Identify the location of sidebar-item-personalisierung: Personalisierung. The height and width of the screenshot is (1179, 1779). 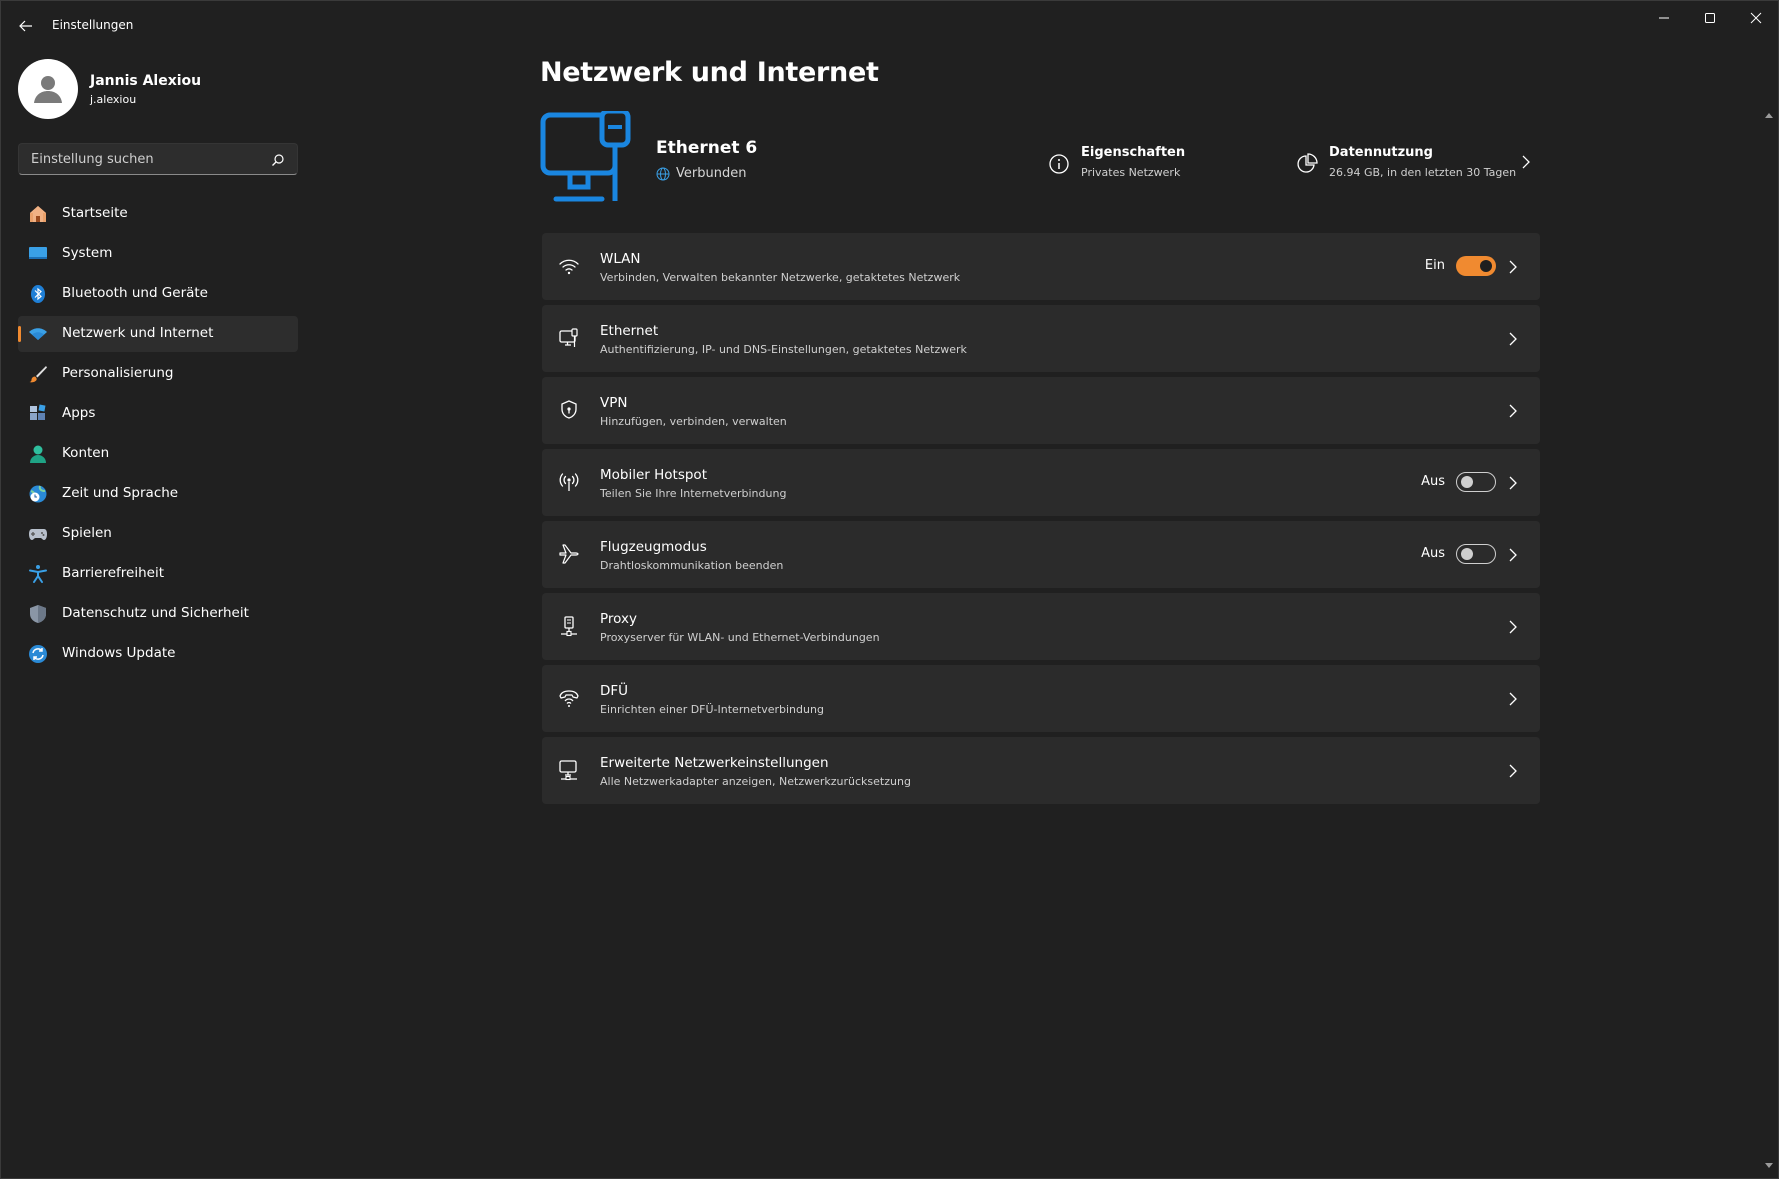
(158, 374).